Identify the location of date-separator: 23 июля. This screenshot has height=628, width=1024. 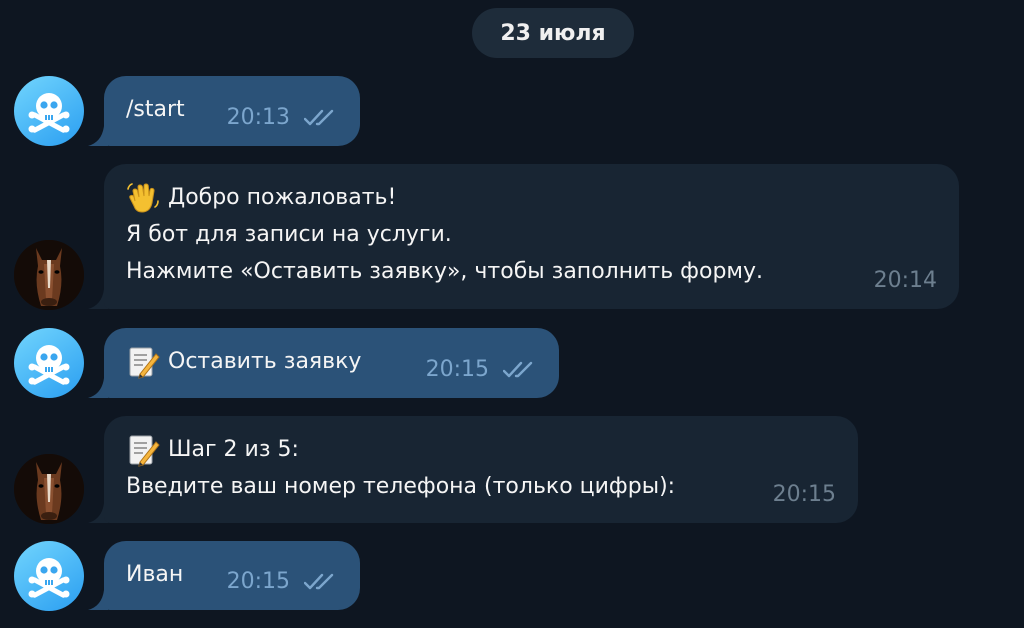
(553, 33).